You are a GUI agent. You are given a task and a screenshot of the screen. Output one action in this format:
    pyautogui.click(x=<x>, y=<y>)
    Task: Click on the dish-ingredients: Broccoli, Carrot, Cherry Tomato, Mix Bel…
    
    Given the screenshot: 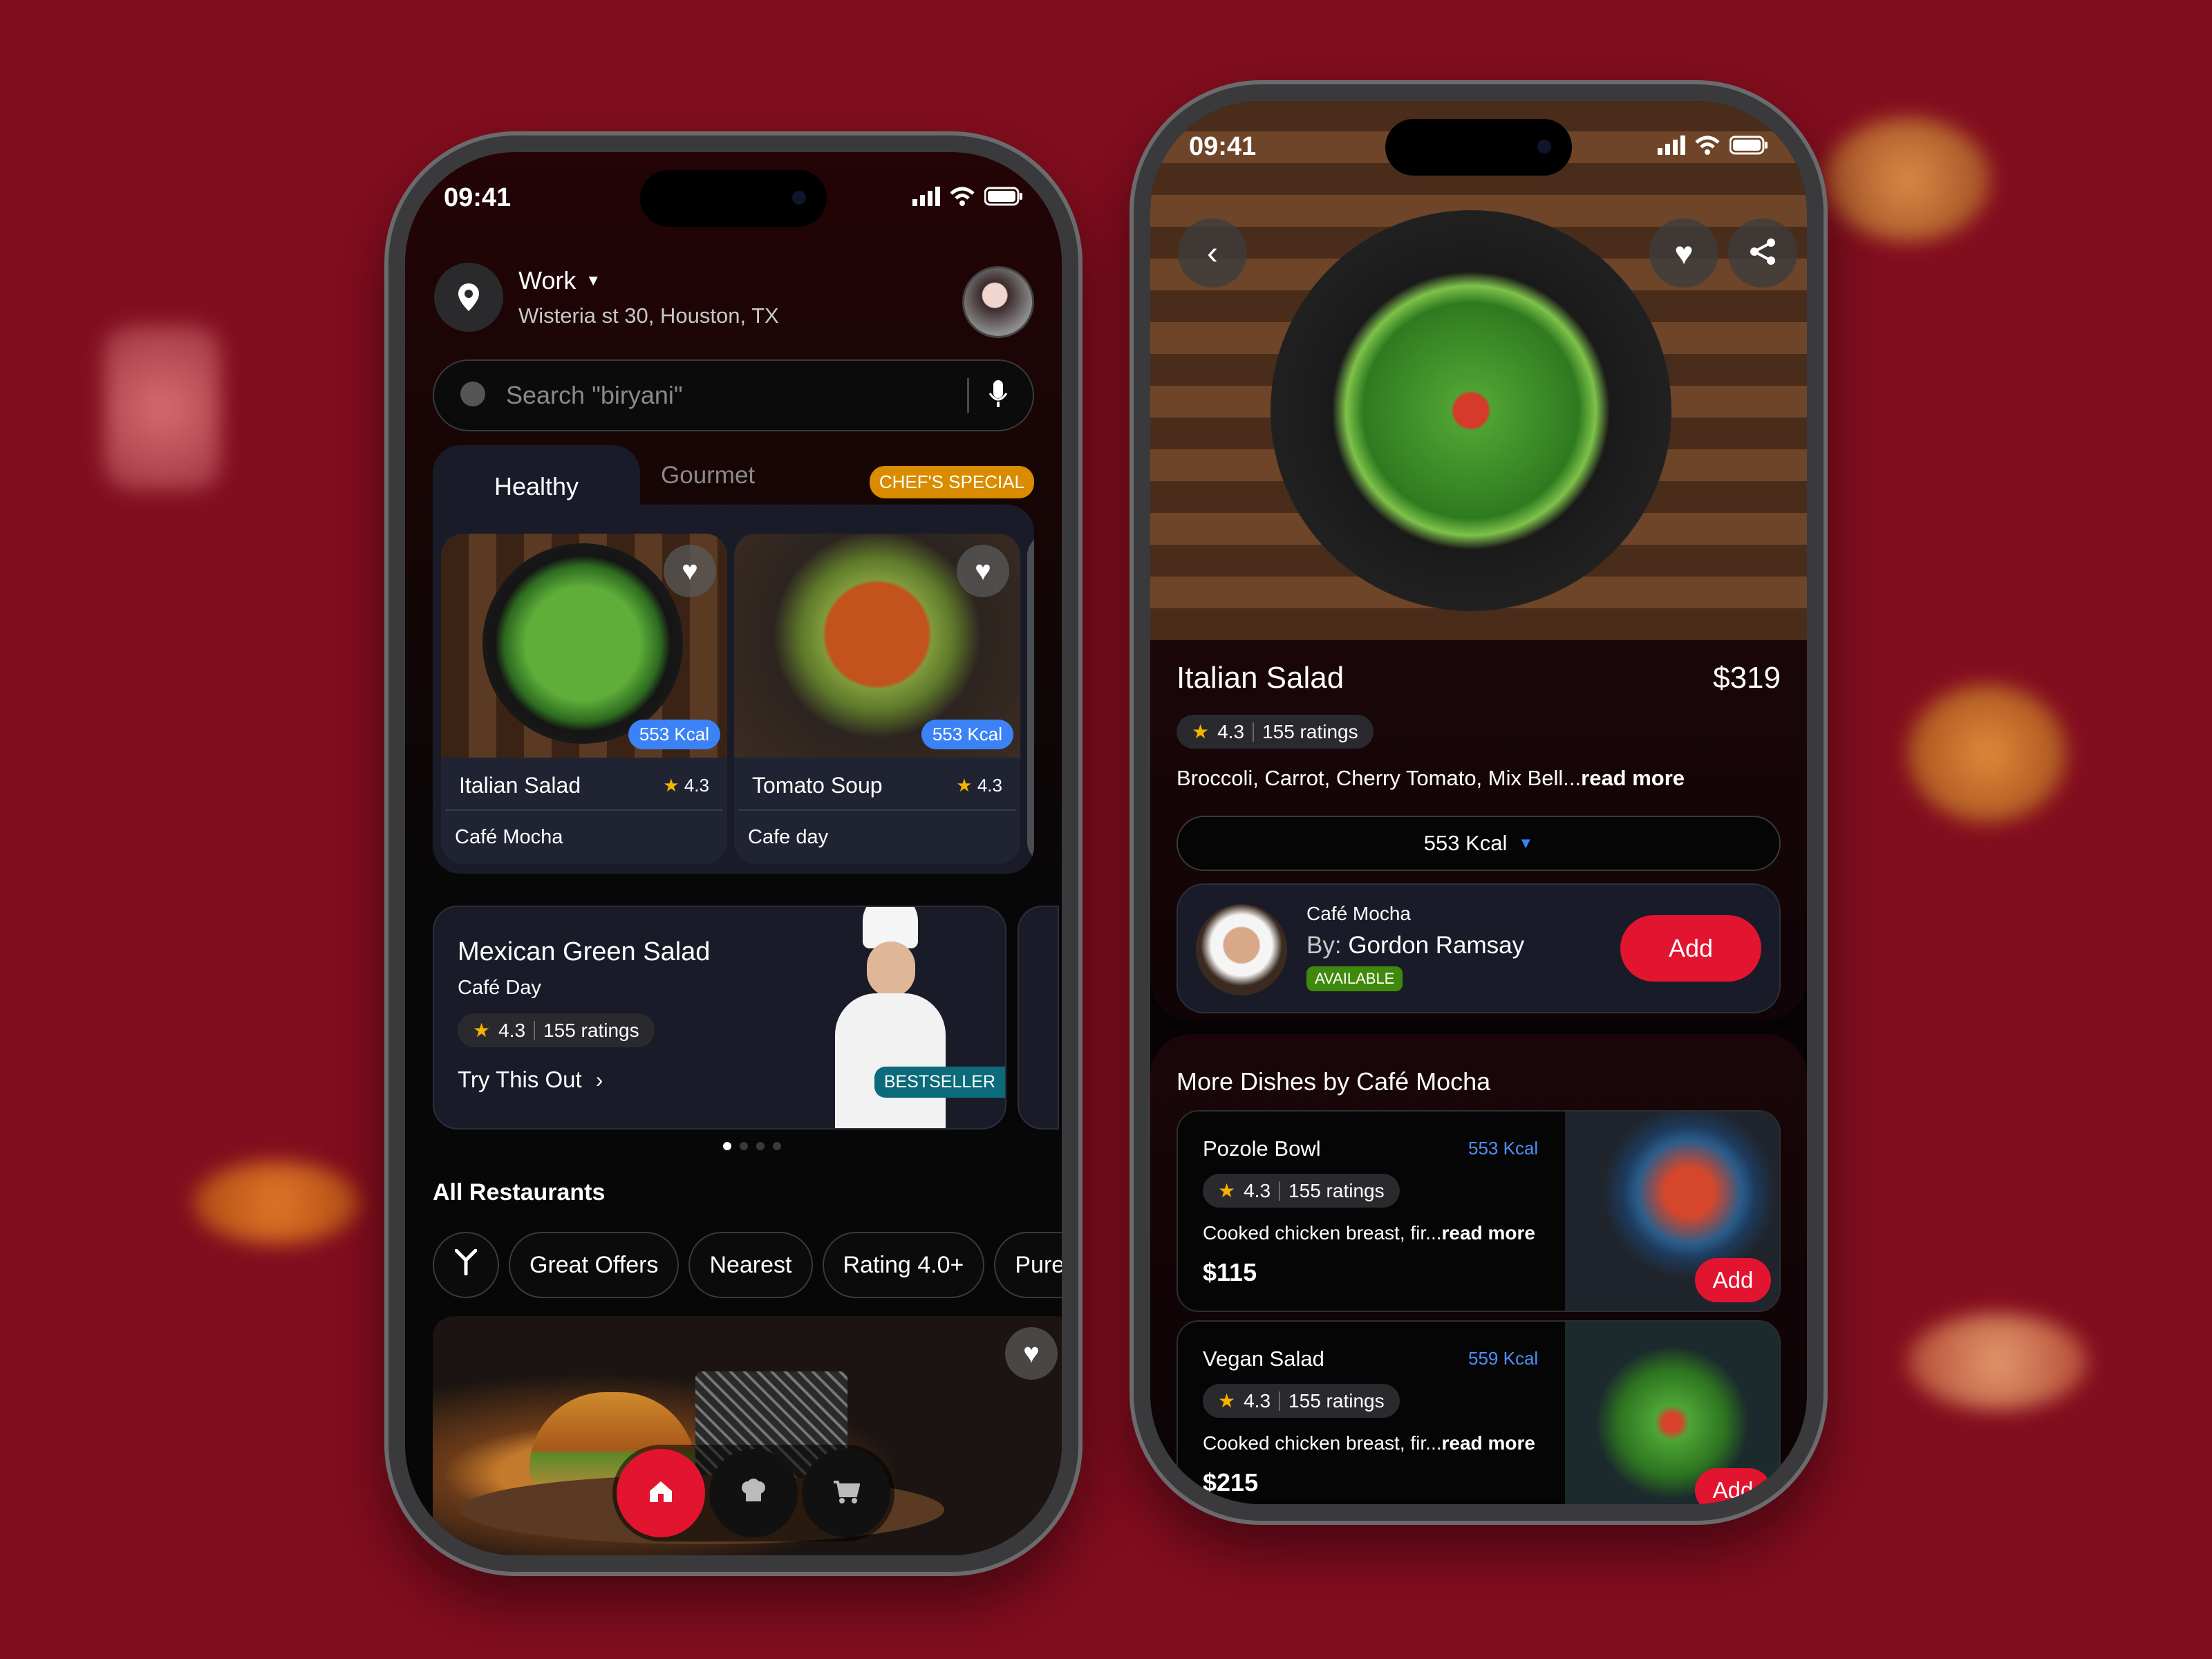 What is the action you would take?
    pyautogui.click(x=1379, y=778)
    